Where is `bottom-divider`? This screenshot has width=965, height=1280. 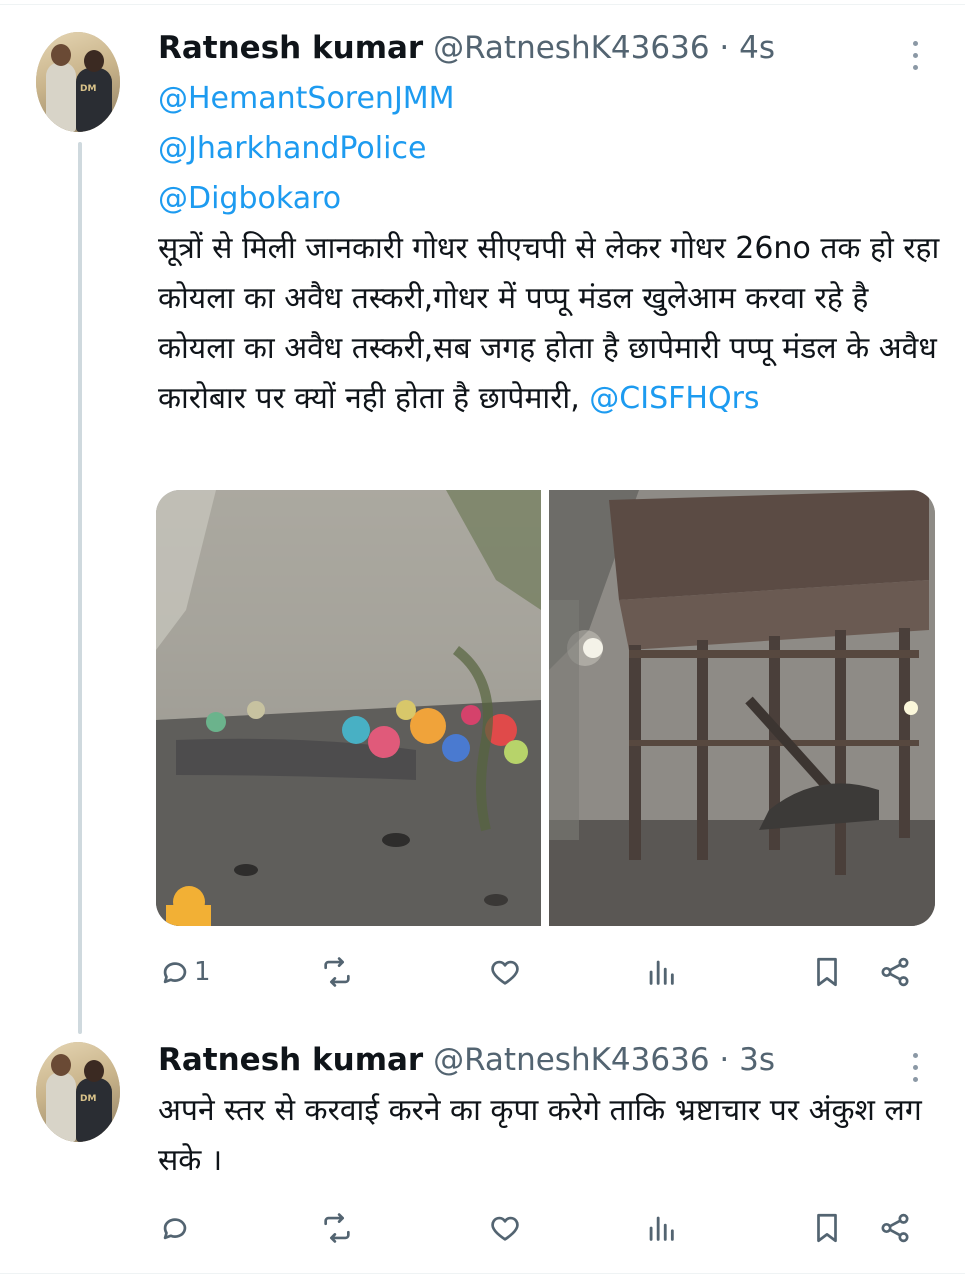
bottom-divider is located at coordinates (482, 1273).